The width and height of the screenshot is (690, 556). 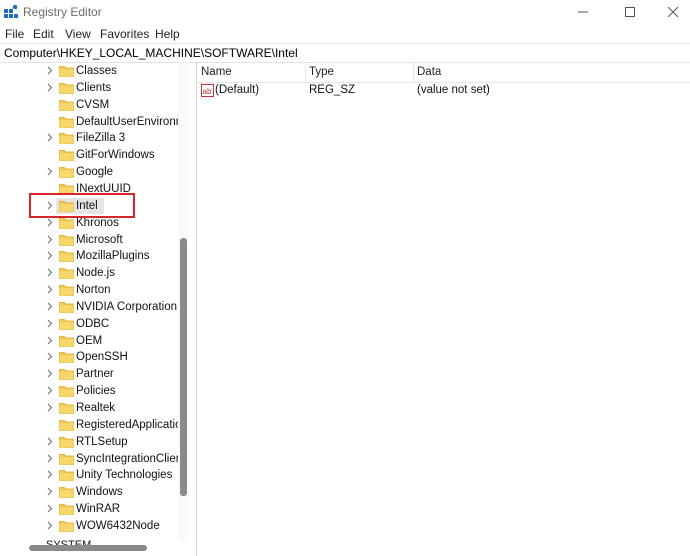 What do you see at coordinates (89, 290) in the screenshot?
I see `tree-item: Norton` at bounding box center [89, 290].